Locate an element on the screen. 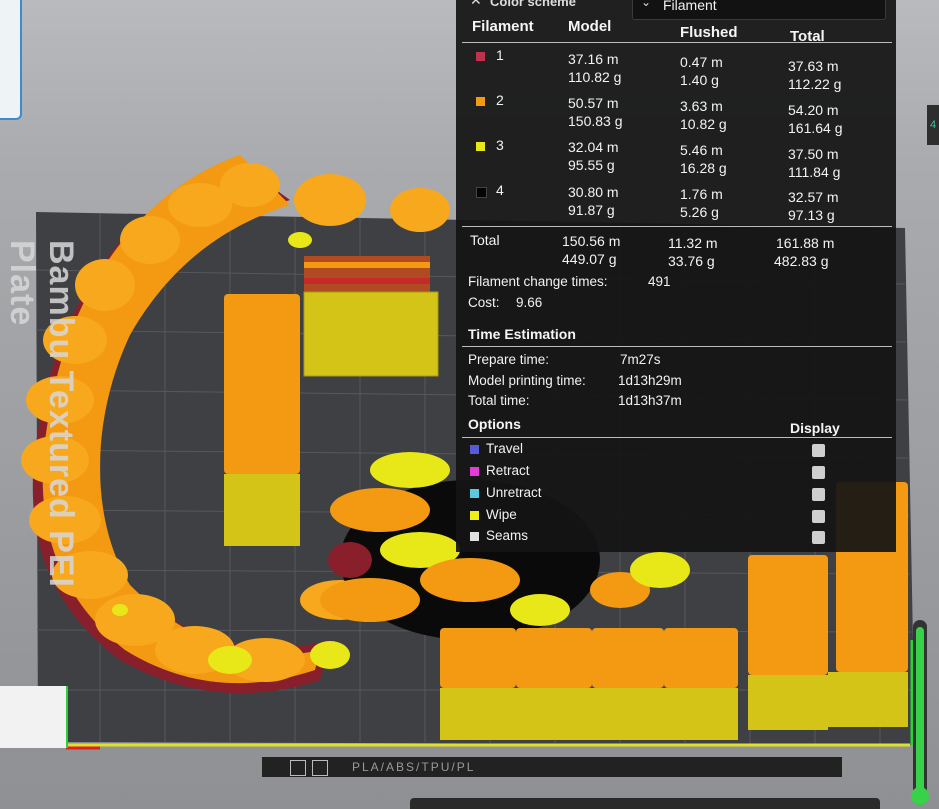 The height and width of the screenshot is (809, 939). filament-4-total-length: 32.57 m is located at coordinates (813, 197).